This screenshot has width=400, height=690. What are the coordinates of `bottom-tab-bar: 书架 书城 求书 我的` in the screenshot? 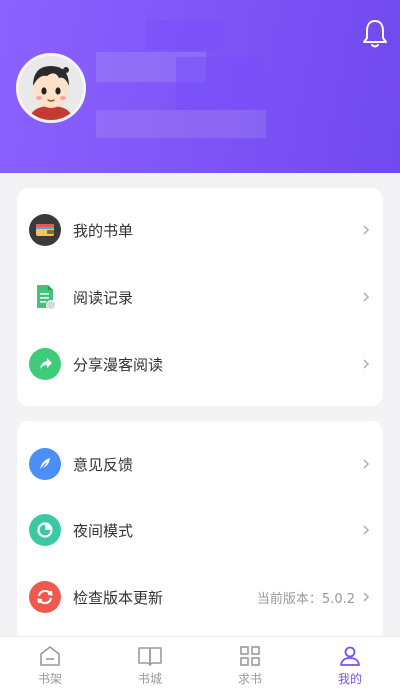 It's located at (200, 663).